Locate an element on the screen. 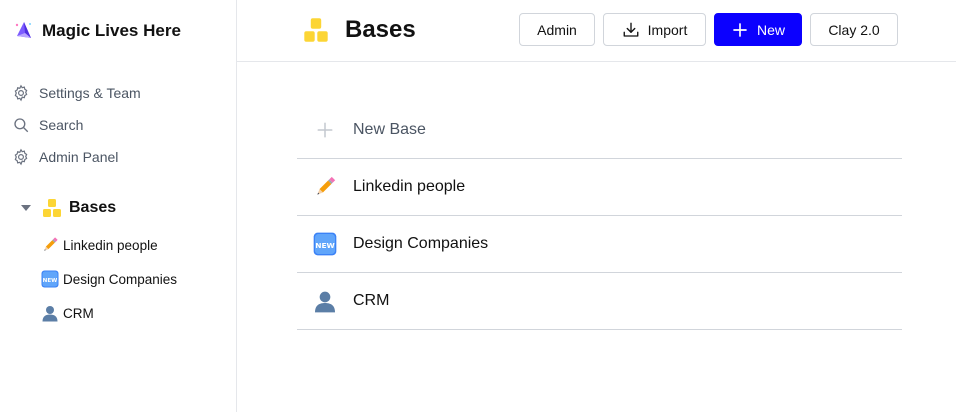 Image resolution: width=956 pixels, height=412 pixels. new-button: New is located at coordinates (758, 29).